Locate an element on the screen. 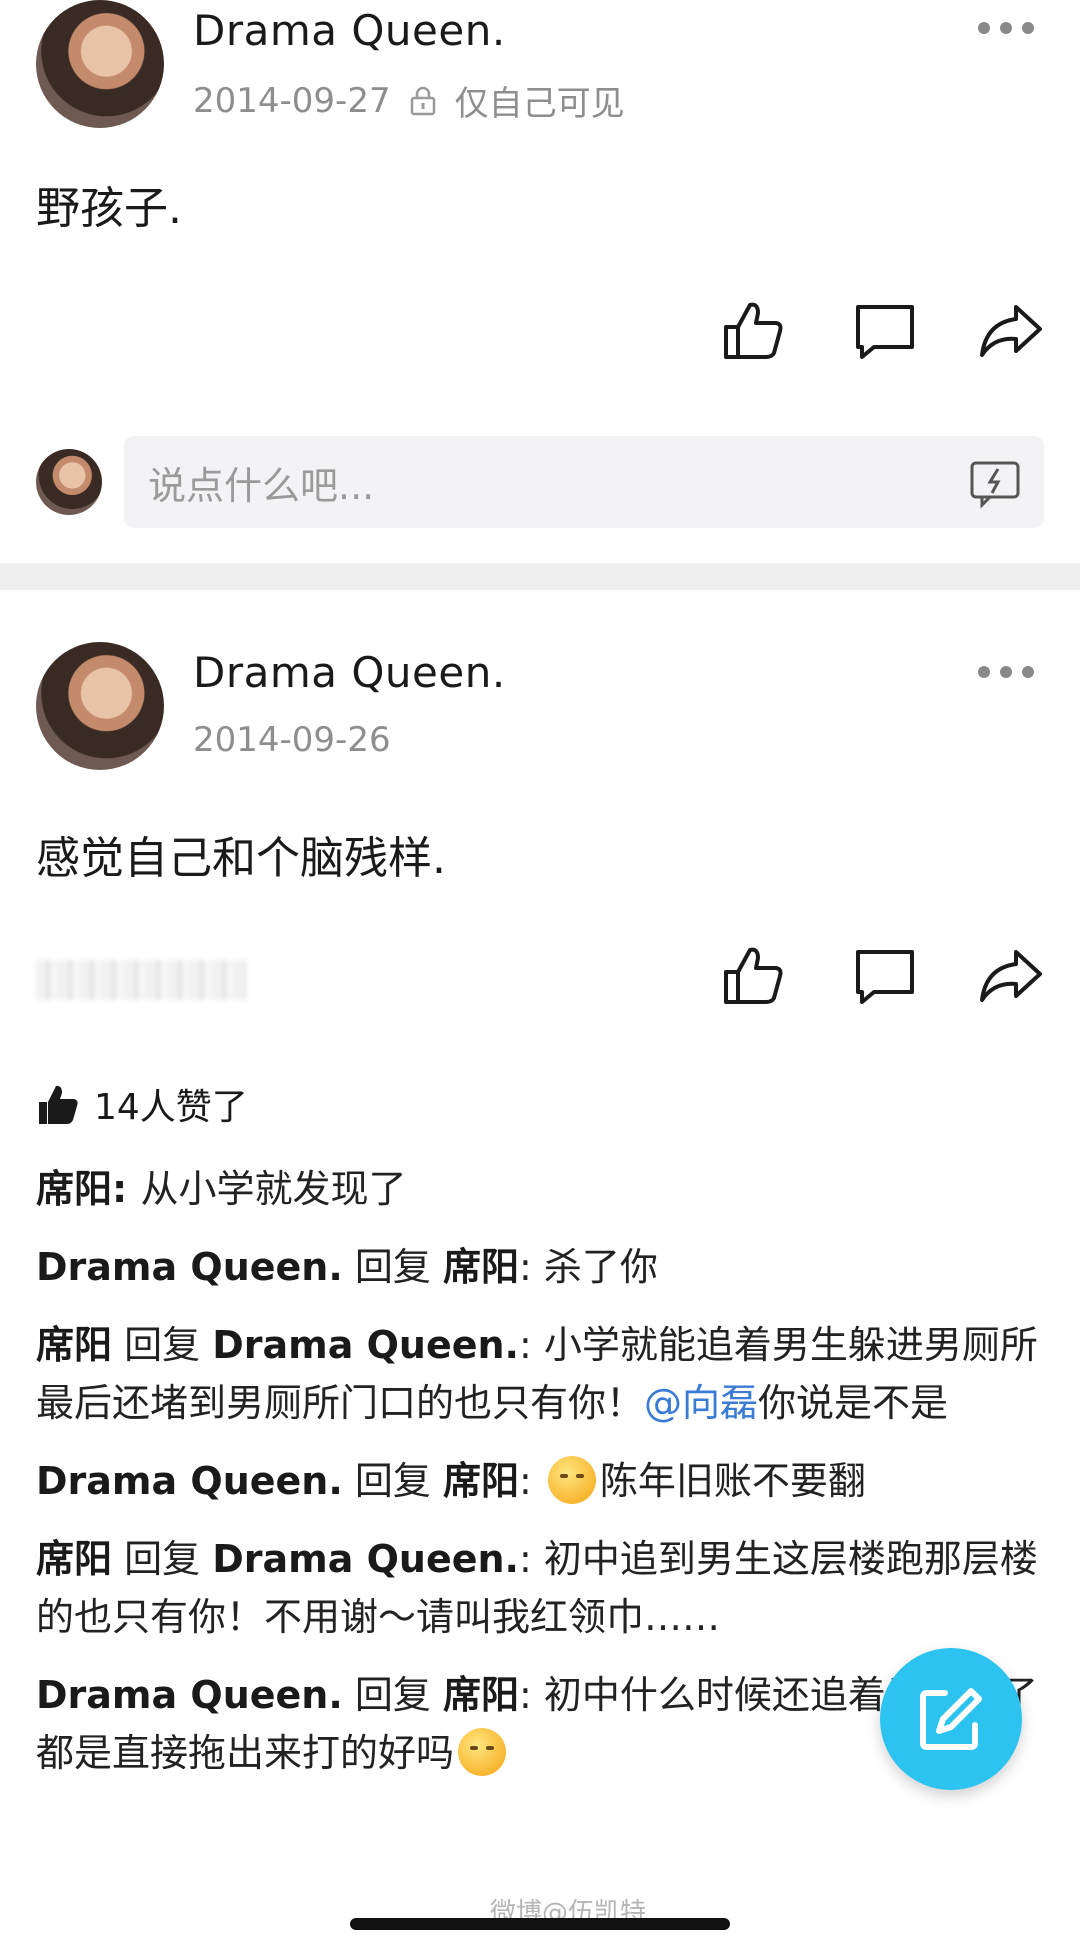  comment-text: 杀了你 is located at coordinates (600, 1267).